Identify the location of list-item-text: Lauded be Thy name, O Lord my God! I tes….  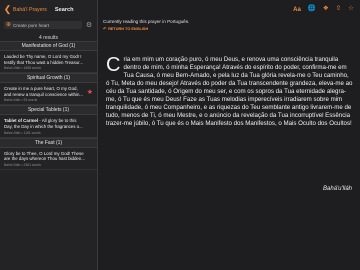
(43, 59).